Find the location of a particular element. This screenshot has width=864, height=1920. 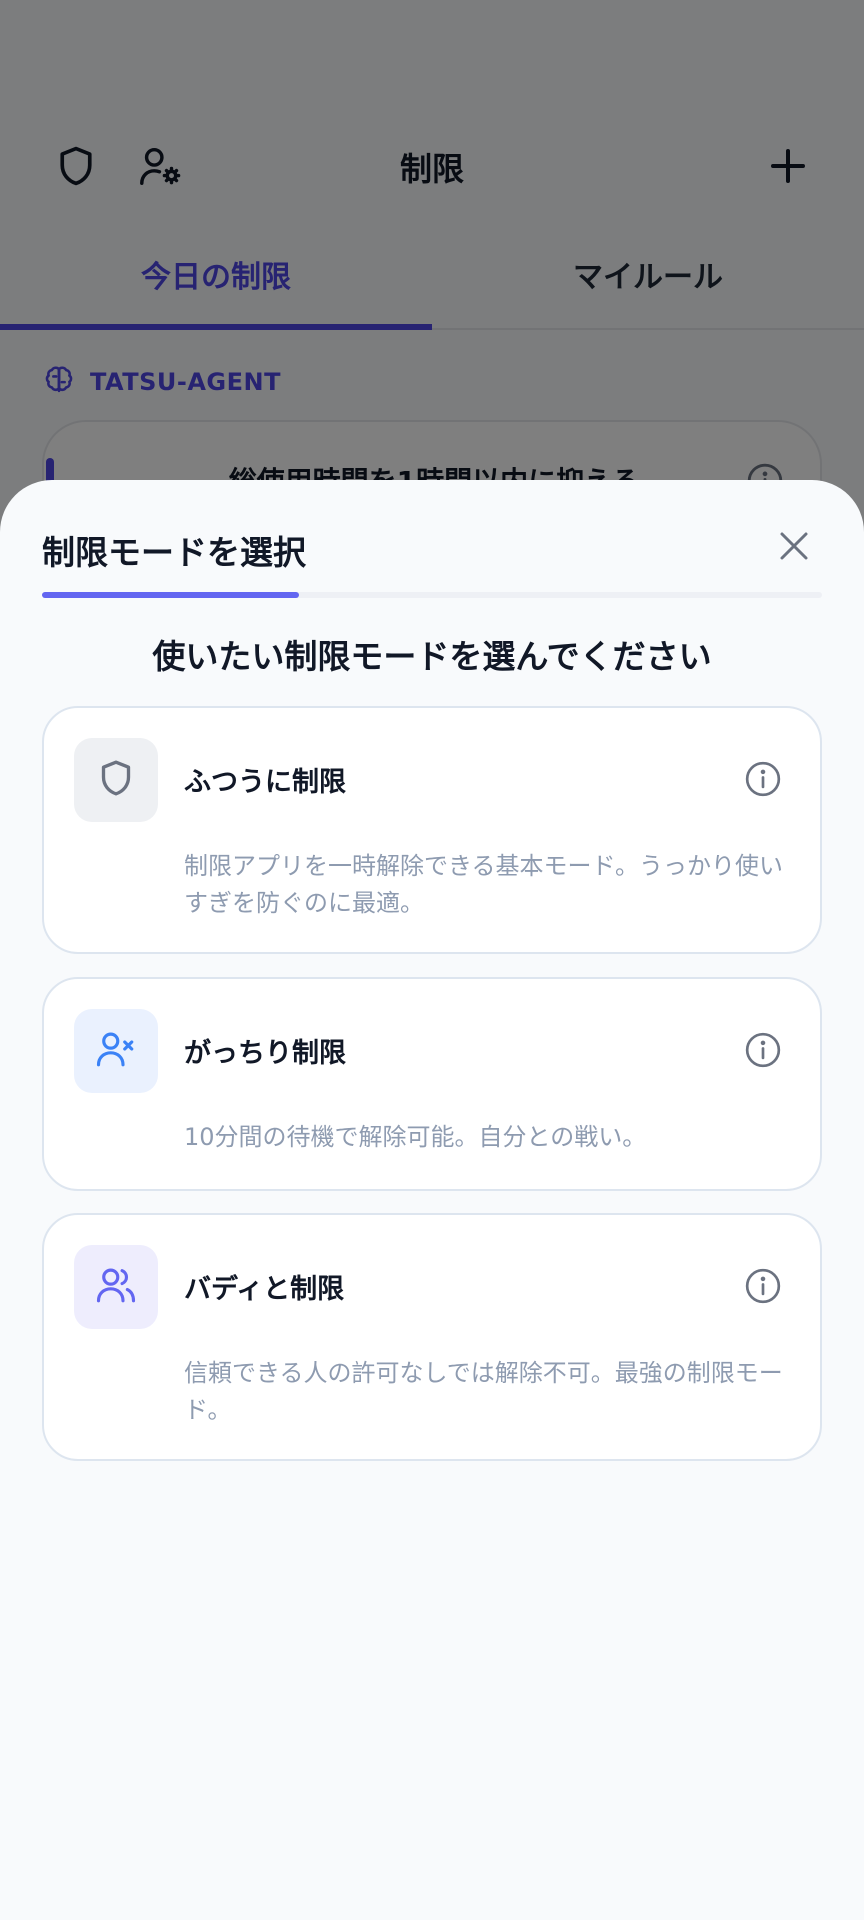

user-x-icon is located at coordinates (116, 1051).